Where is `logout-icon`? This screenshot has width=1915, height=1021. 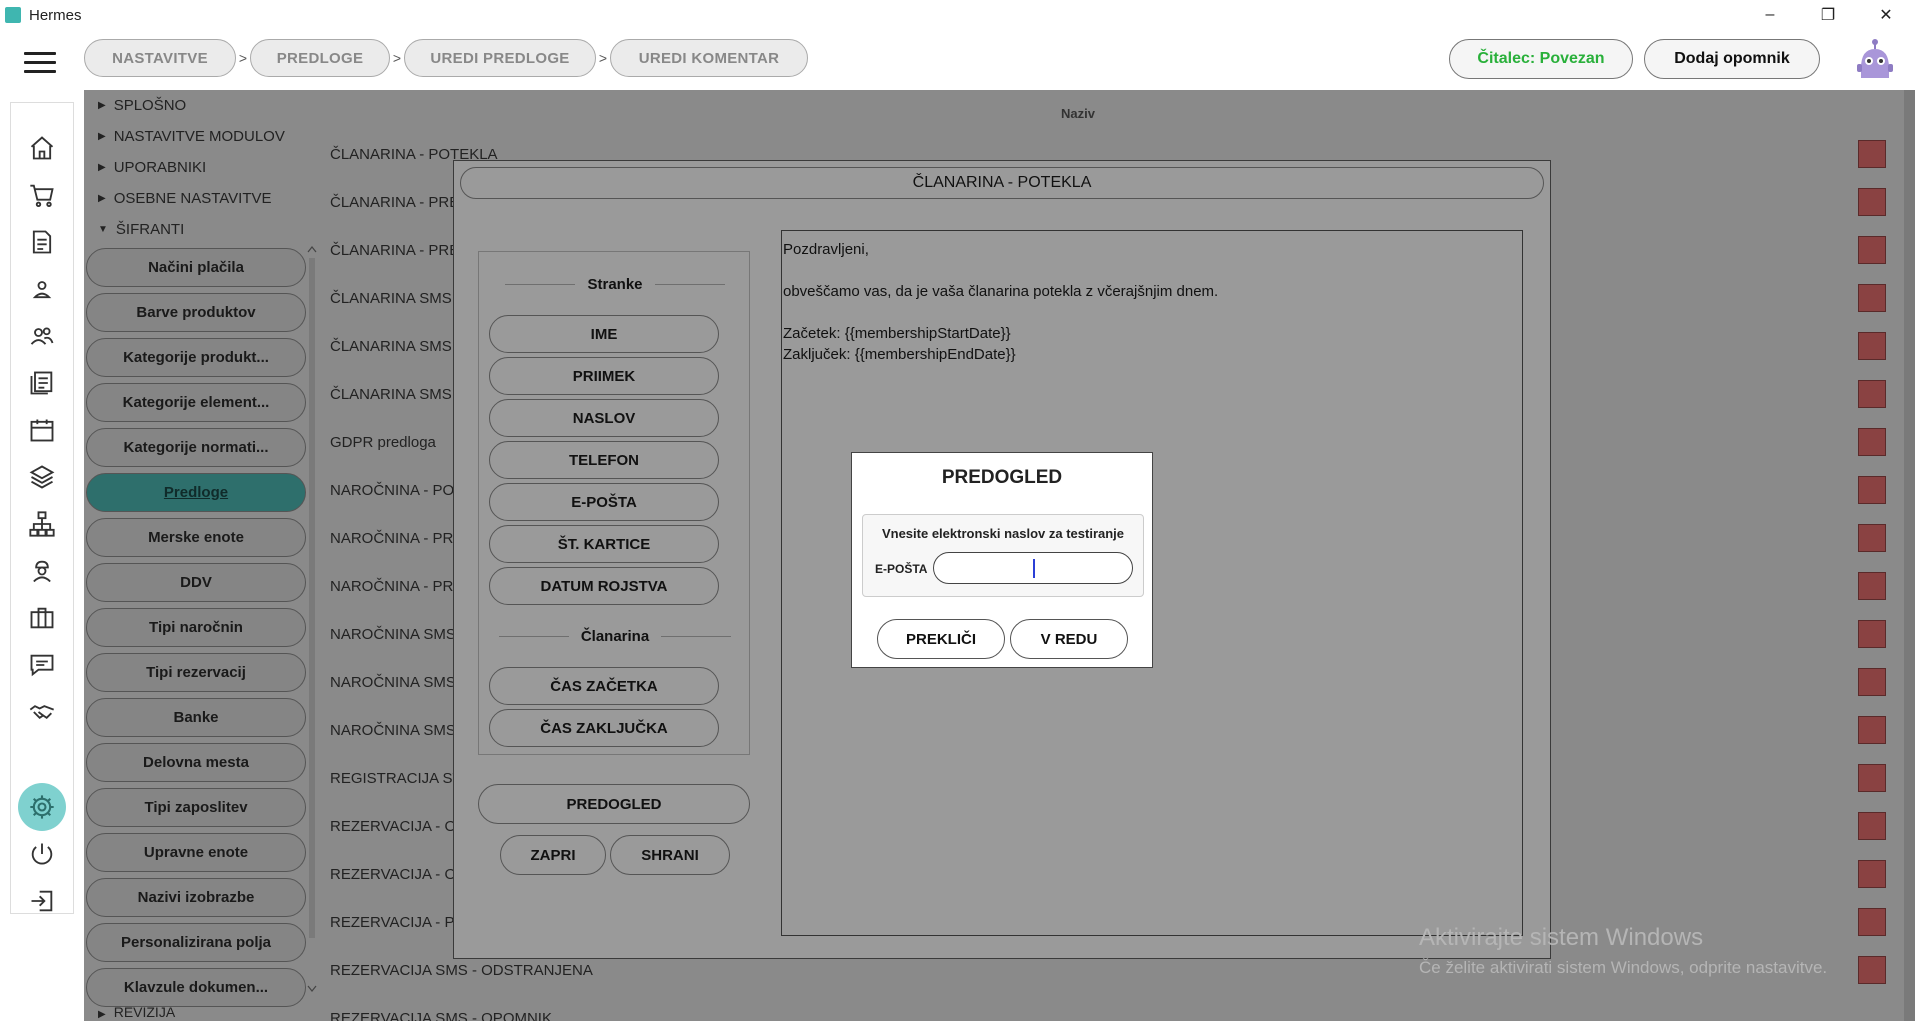
logout-icon is located at coordinates (42, 901).